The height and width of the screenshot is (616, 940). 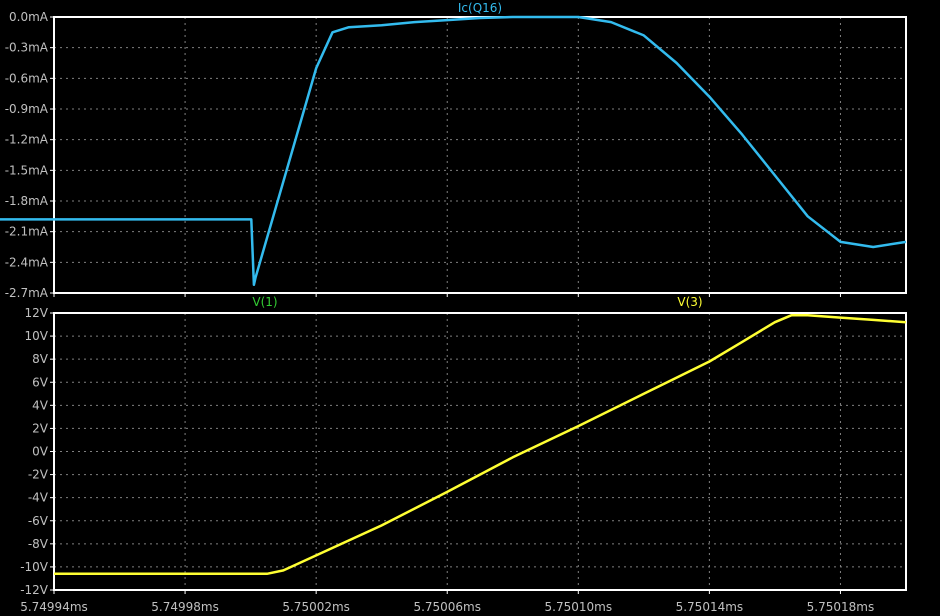 I want to click on trace-label: Ic(Q16), so click(x=480, y=8).